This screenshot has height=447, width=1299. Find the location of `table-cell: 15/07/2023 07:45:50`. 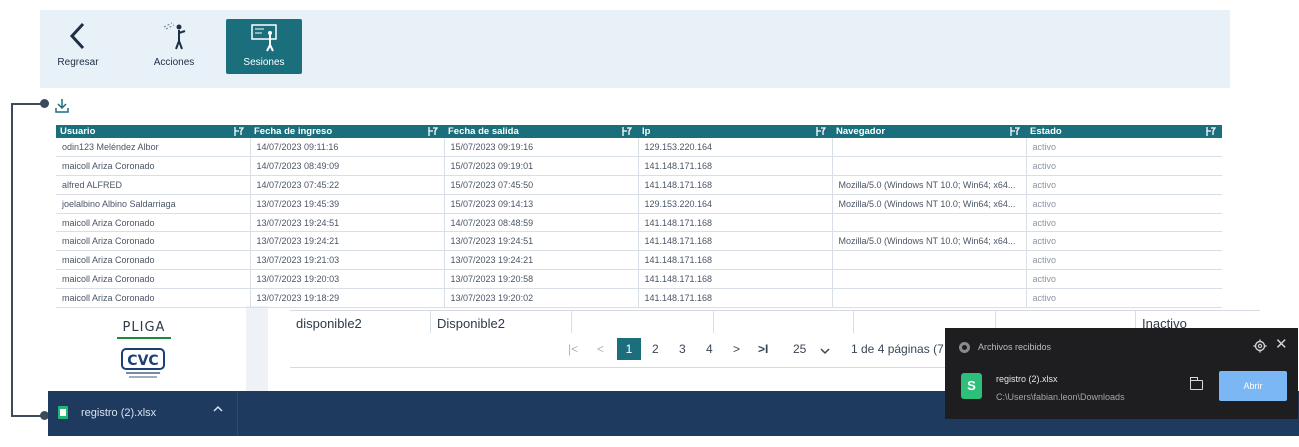

table-cell: 15/07/2023 07:45:50 is located at coordinates (541, 185).